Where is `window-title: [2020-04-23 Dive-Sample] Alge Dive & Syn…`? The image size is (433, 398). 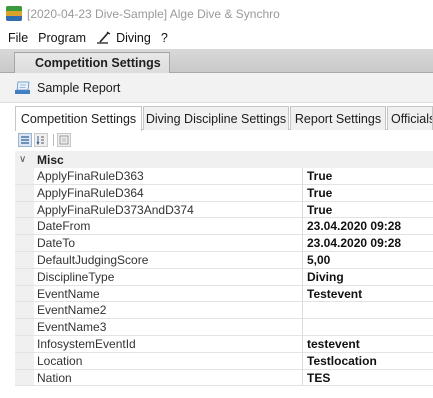
window-title: [2020-04-23 Dive-Sample] Alge Dive & Syn… is located at coordinates (153, 13).